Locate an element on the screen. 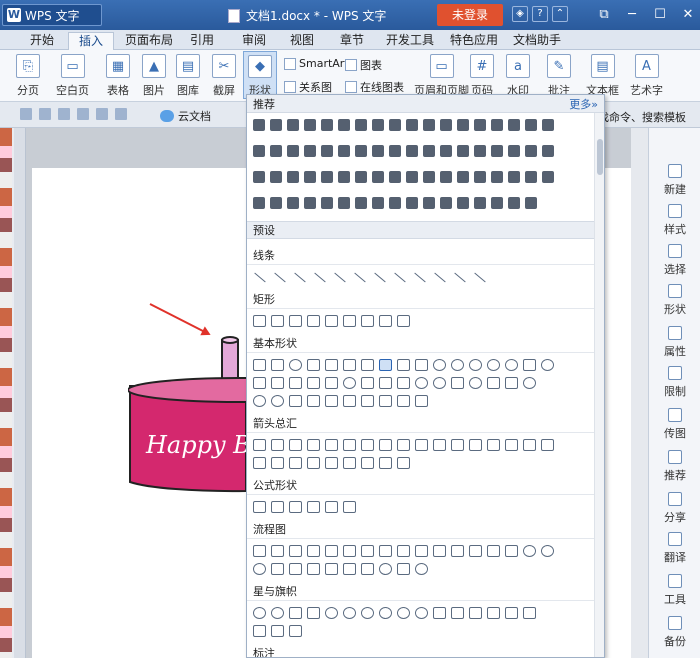 This screenshot has height=658, width=700. tab-doc-assistant: 文档助手 is located at coordinates (537, 41).